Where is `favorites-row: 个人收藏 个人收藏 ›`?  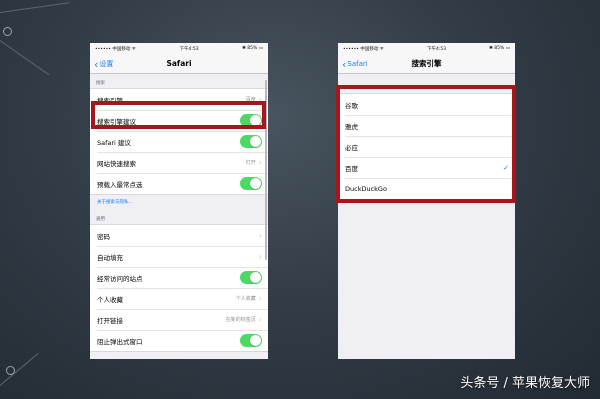
favorites-row: 个人收藏 个人收藏 › is located at coordinates (179, 298).